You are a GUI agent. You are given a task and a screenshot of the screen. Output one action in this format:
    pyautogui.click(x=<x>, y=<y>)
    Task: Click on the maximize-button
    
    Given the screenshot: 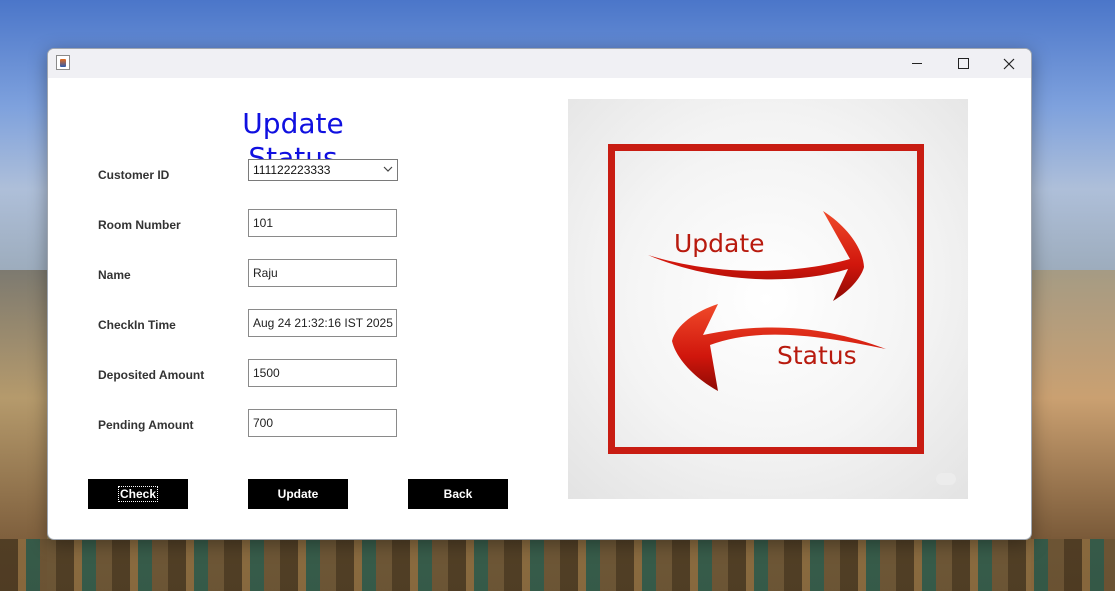 What is the action you would take?
    pyautogui.click(x=963, y=63)
    